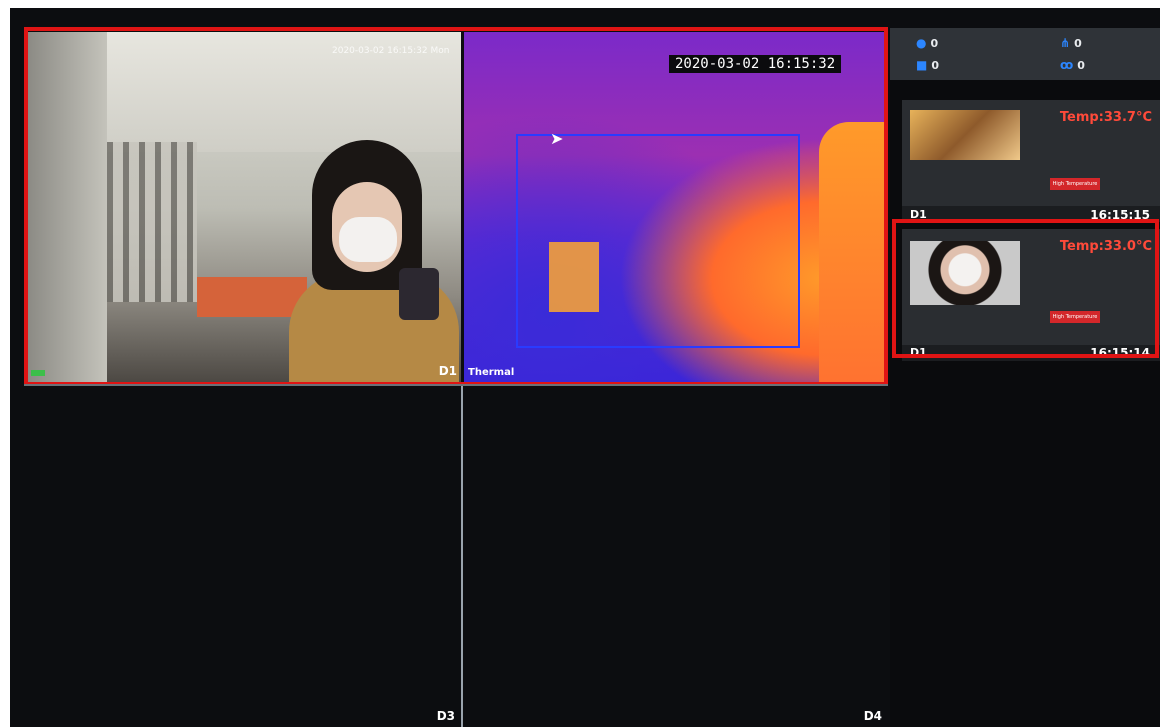  Describe the element at coordinates (1065, 43) in the screenshot. I see `pedestrian-icon: ⋔` at that location.